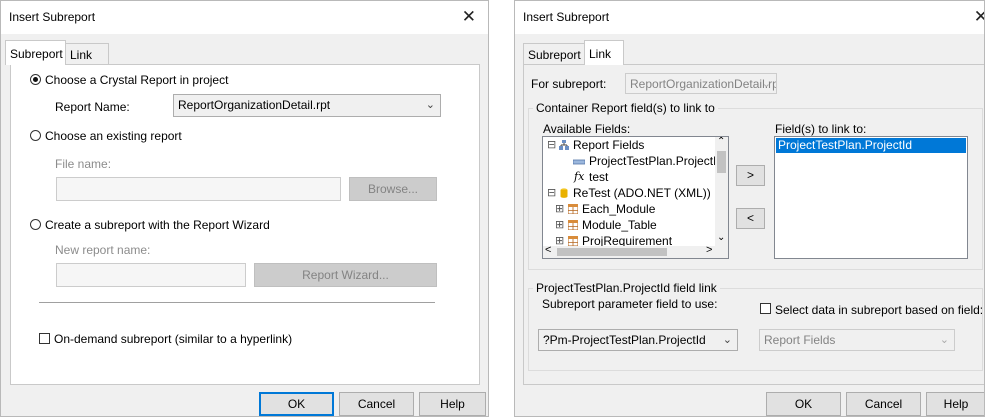 This screenshot has height=417, width=985. Describe the element at coordinates (254, 105) in the screenshot. I see `report-name-value: ReportOrganizationDetail.rpt` at that location.